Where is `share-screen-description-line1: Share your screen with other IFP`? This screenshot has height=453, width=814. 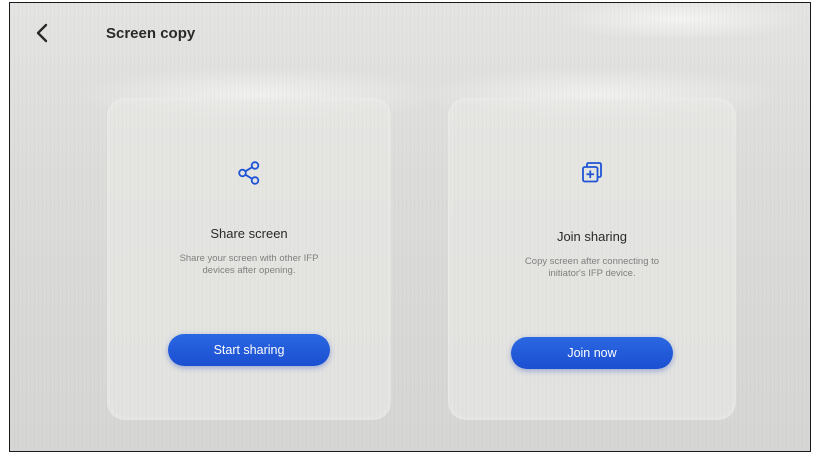
share-screen-description-line1: Share your screen with other IFP is located at coordinates (249, 258).